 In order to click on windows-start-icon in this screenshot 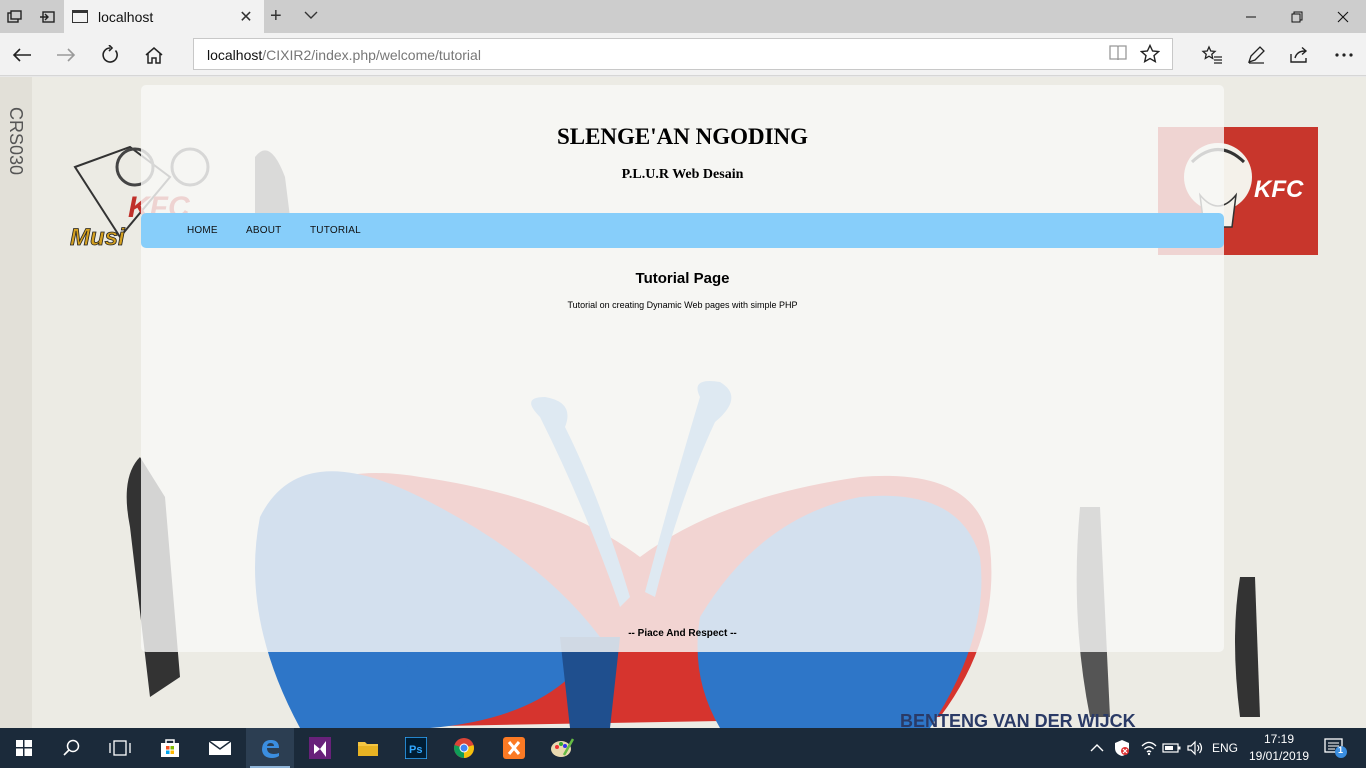, I will do `click(24, 748)`.